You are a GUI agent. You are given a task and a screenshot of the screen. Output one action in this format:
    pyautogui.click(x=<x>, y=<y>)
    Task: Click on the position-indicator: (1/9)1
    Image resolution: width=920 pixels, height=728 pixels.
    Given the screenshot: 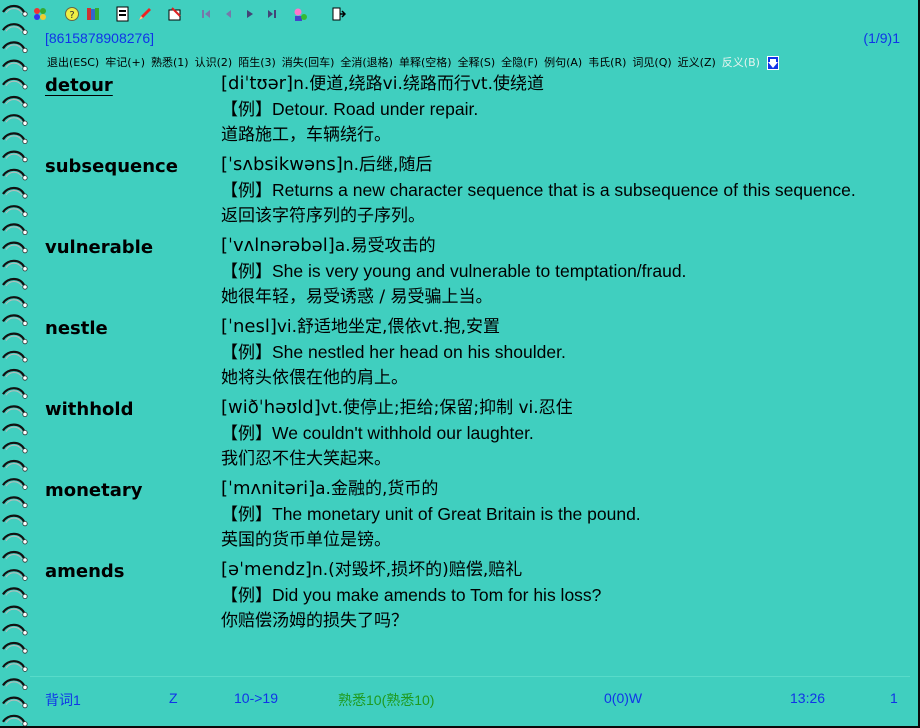 What is the action you would take?
    pyautogui.click(x=881, y=38)
    